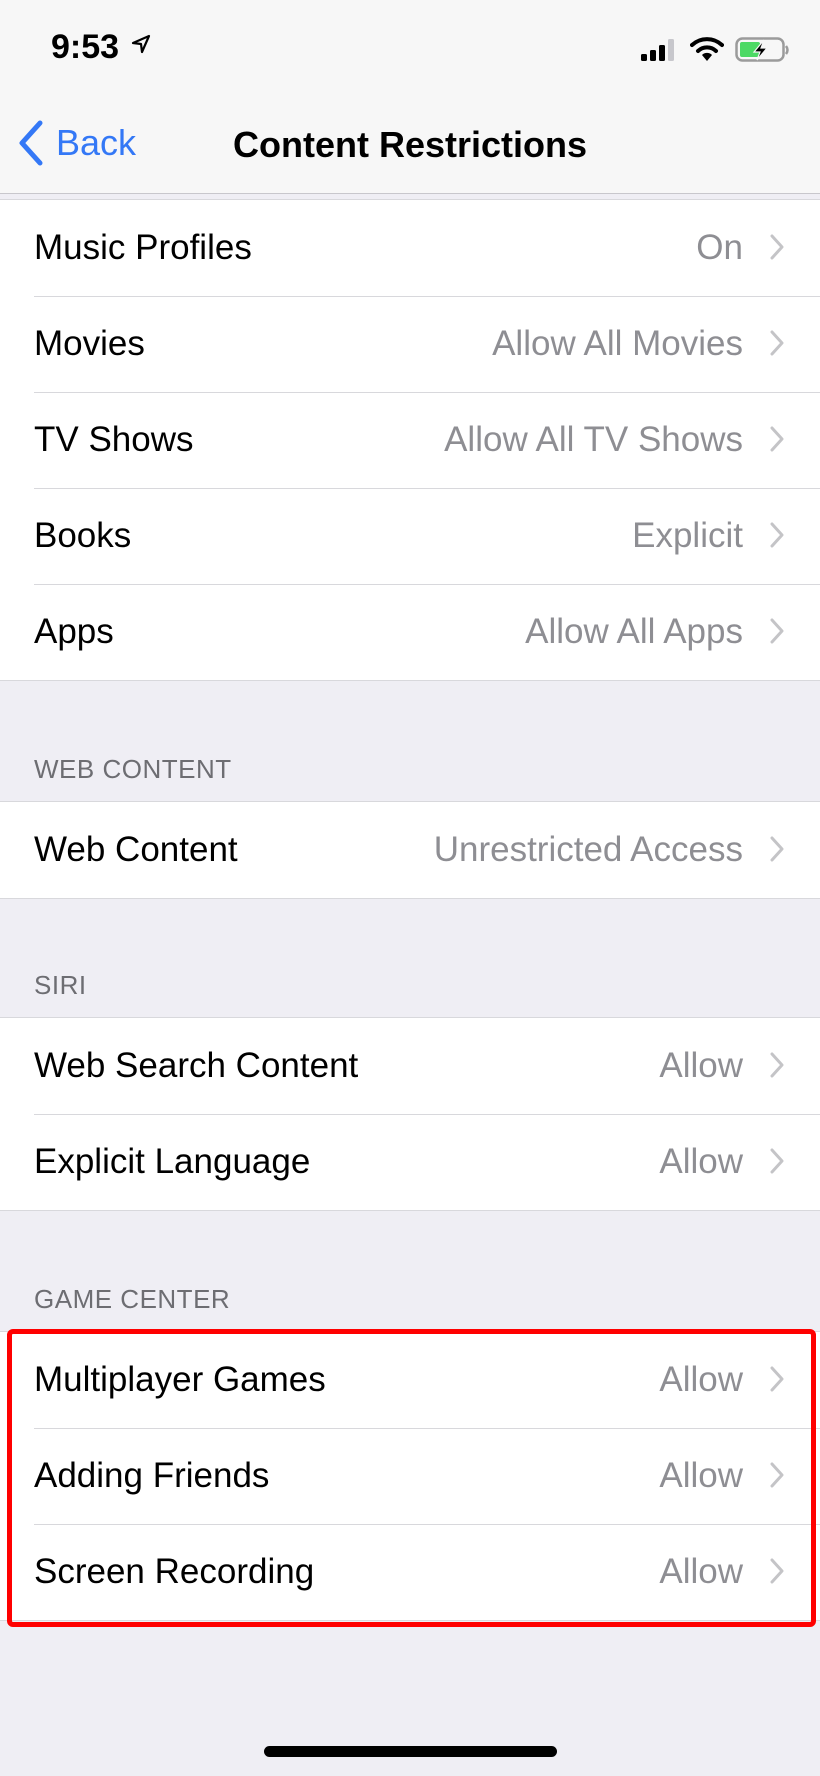 This screenshot has height=1776, width=820. Describe the element at coordinates (60, 985) in the screenshot. I see `section-header-siri: SIRI` at that location.